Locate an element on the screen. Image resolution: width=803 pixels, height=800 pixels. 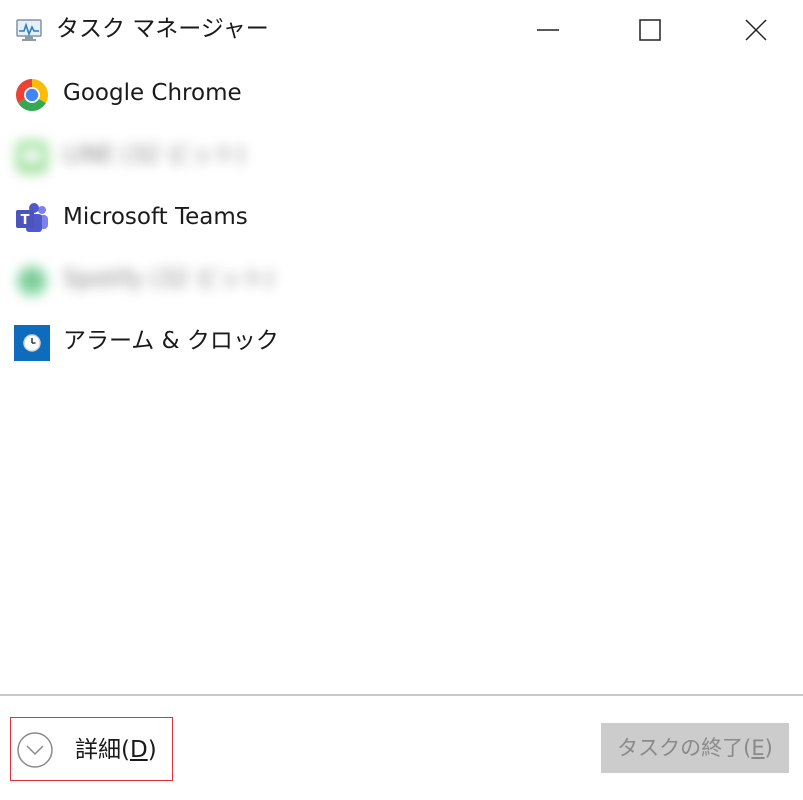
chevron-down-icon is located at coordinates (35, 750).